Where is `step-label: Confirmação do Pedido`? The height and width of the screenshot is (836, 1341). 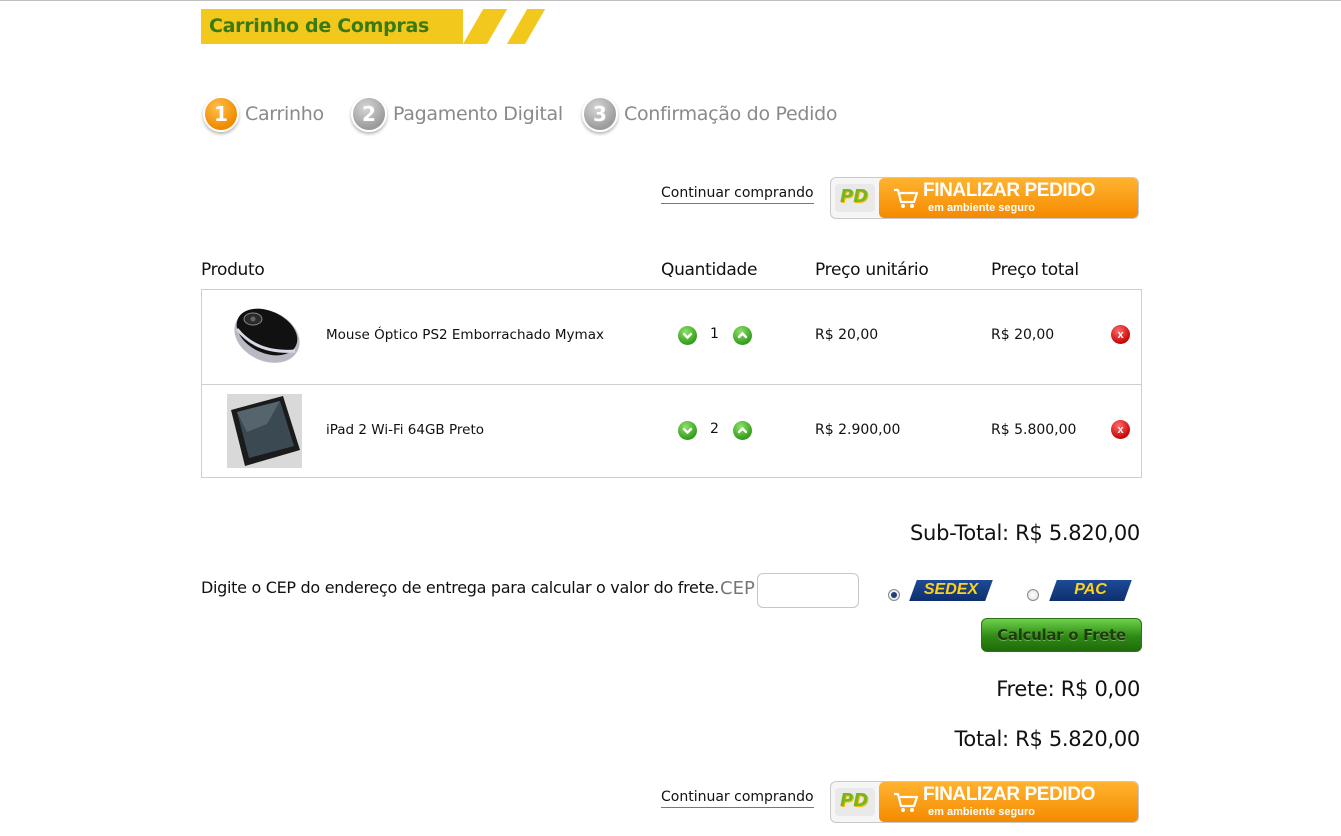
step-label: Confirmação do Pedido is located at coordinates (731, 114).